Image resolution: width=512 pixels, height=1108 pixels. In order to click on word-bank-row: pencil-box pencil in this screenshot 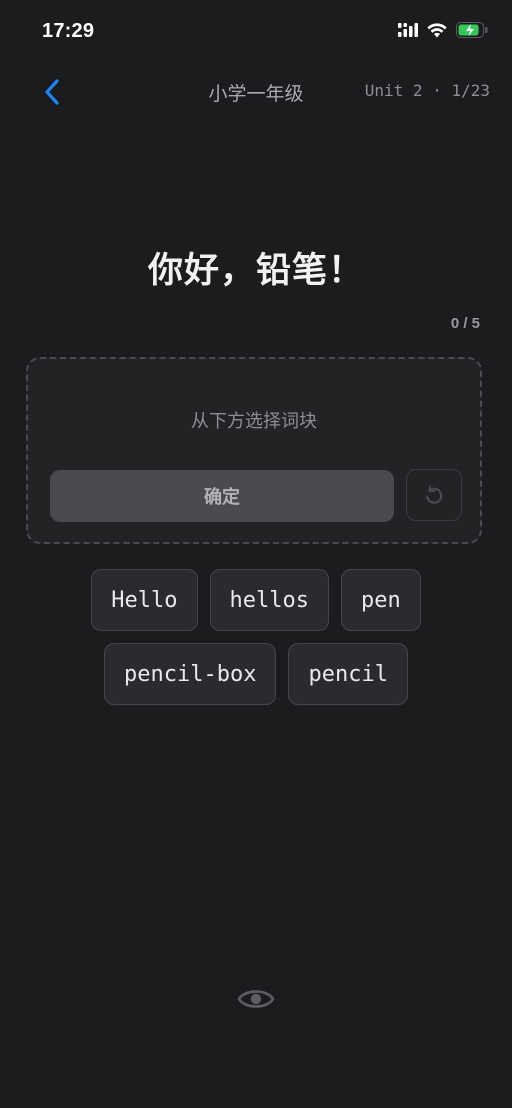, I will do `click(256, 674)`.